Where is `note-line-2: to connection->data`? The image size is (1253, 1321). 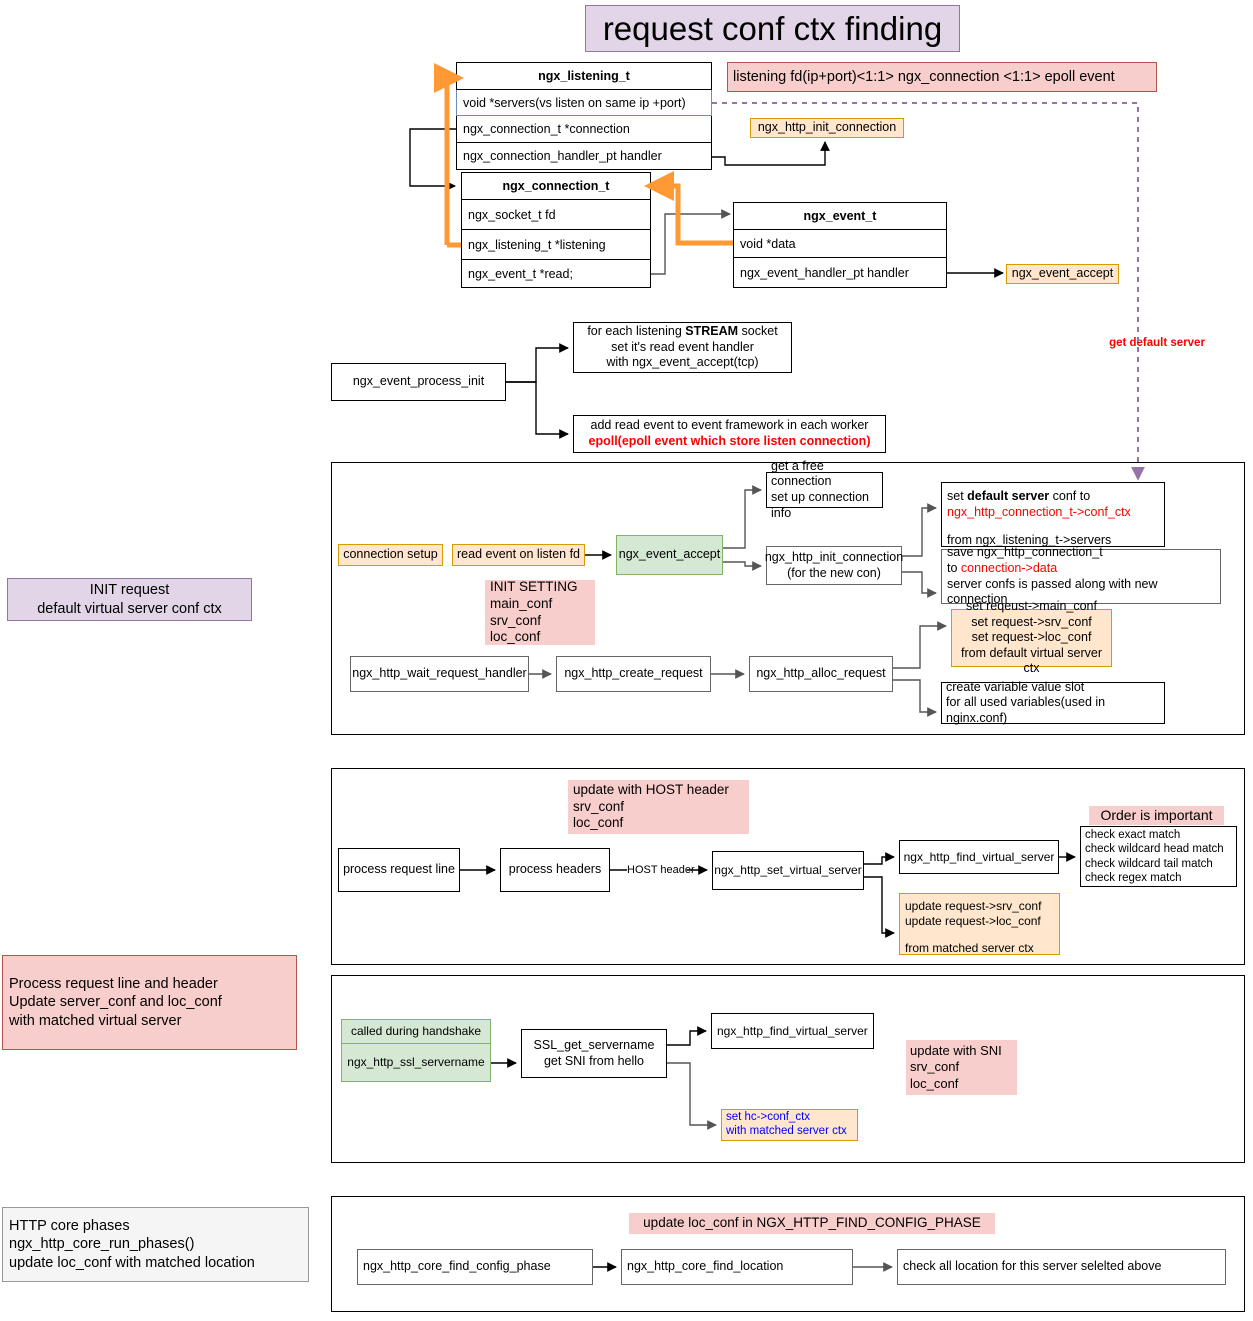
note-line-2: to connection->data is located at coordinates (1002, 567).